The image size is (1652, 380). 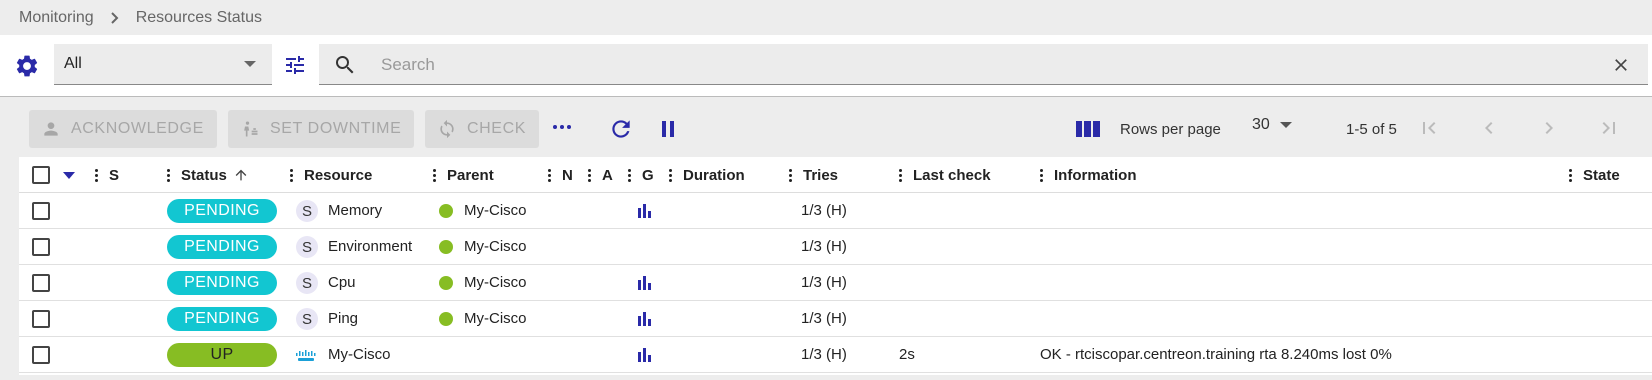 I want to click on column-header-resource: Resource, so click(x=331, y=175).